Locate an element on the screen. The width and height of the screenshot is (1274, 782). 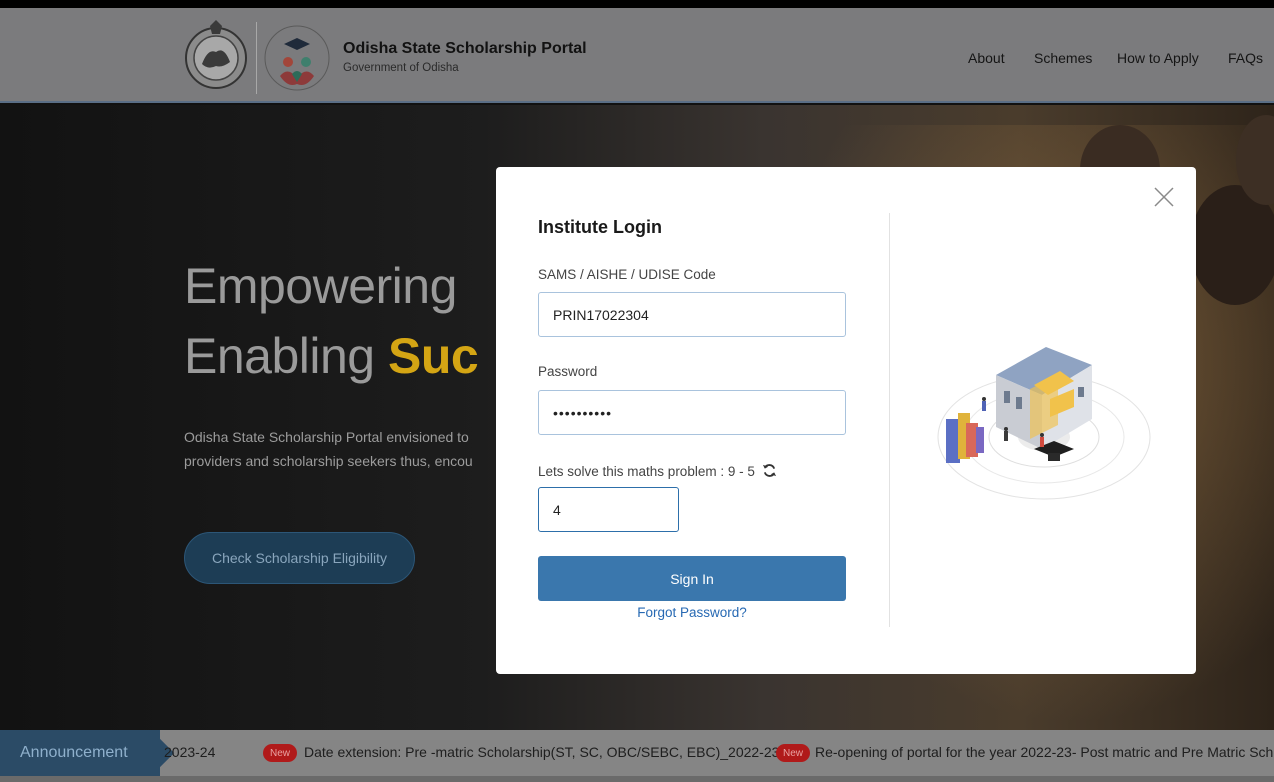
nav-about: About is located at coordinates (986, 58).